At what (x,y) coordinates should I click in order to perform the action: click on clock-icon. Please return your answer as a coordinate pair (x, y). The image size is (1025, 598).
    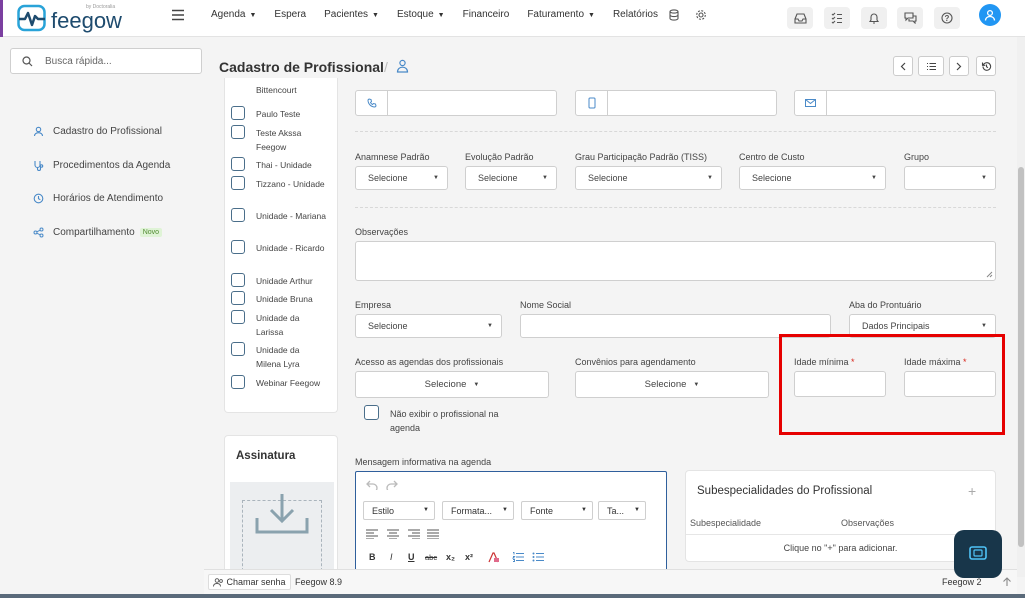
    Looking at the image, I should click on (38, 198).